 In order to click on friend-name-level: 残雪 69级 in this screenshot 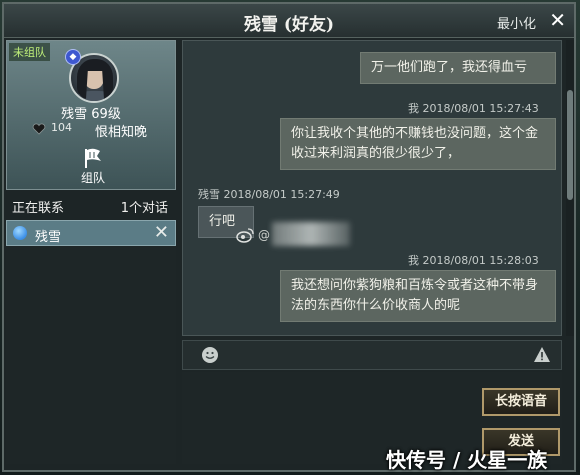, I will do `click(91, 114)`.